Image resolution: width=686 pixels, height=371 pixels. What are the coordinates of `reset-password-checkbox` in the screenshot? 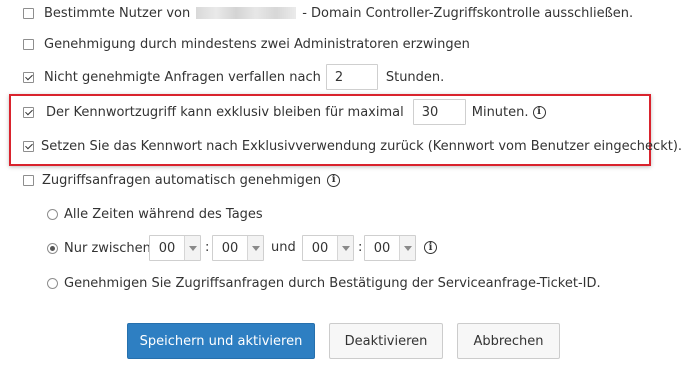 It's located at (28, 146).